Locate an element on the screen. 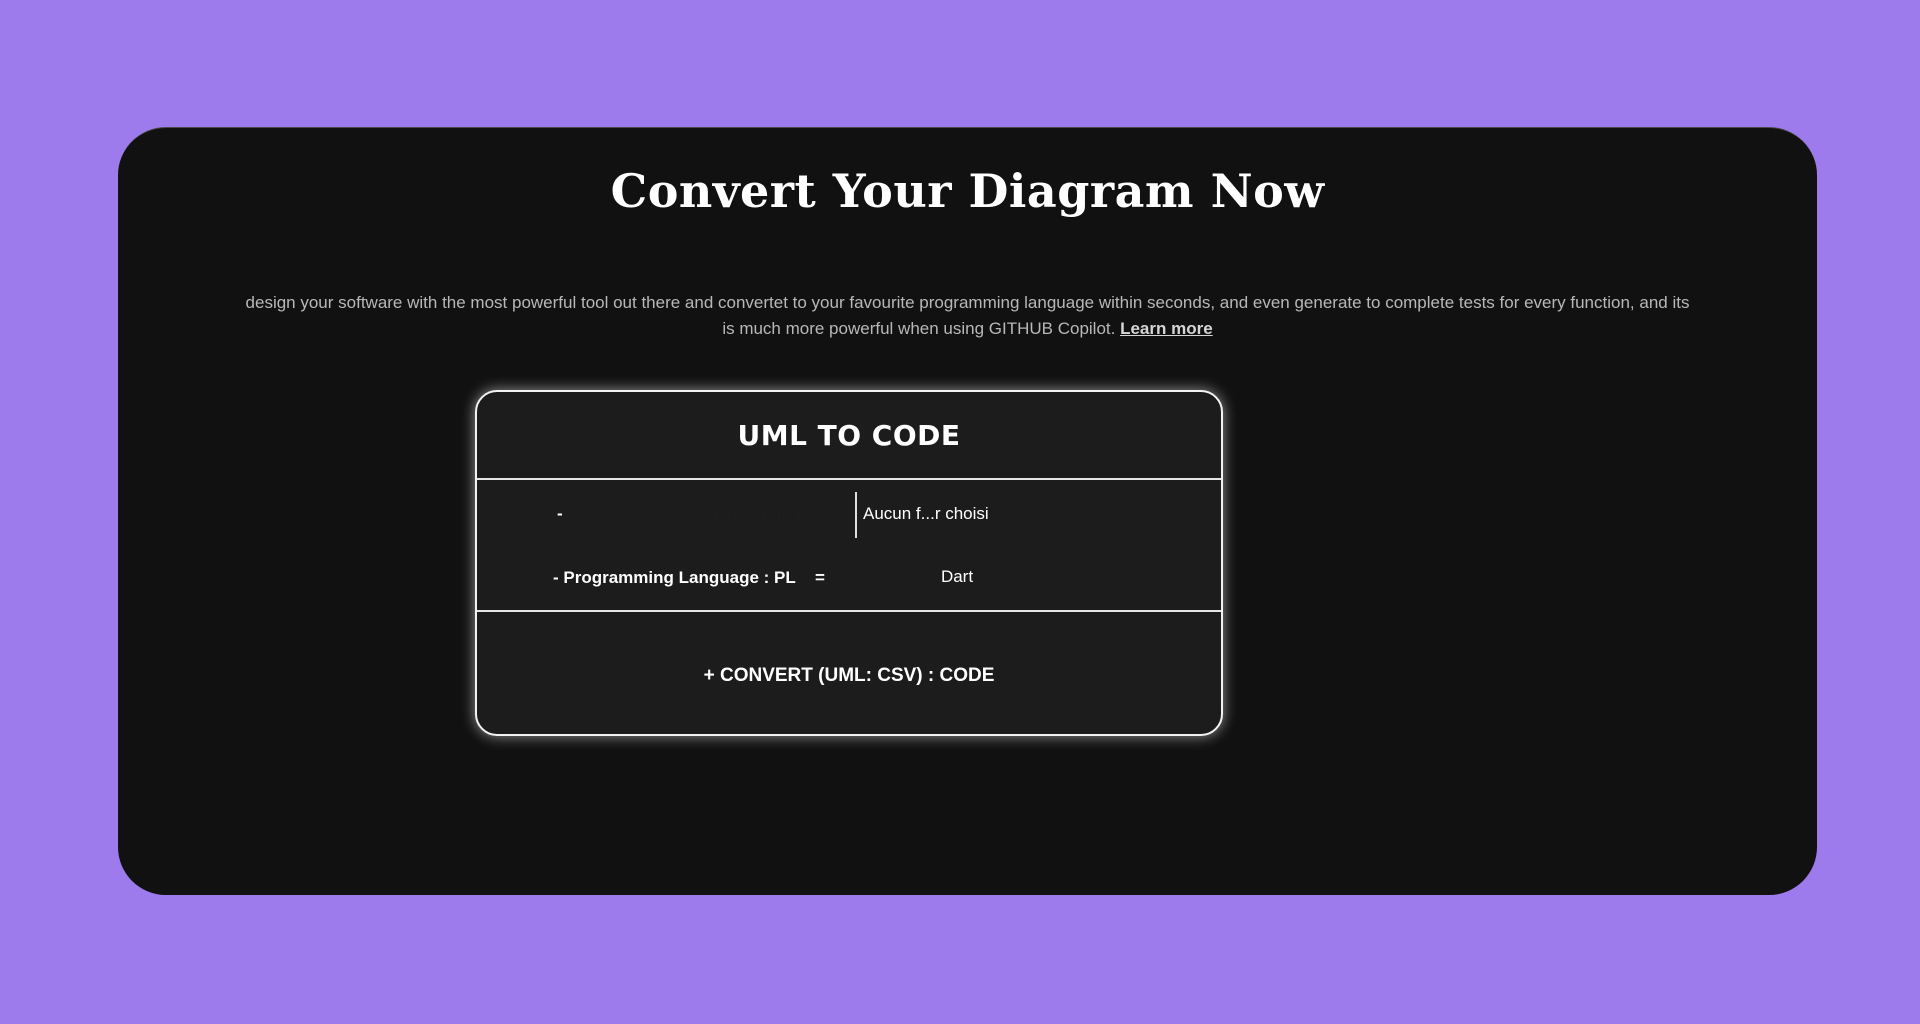 The width and height of the screenshot is (1920, 1024). choose-file-button: Choisir un fichier is located at coordinates (766, 515).